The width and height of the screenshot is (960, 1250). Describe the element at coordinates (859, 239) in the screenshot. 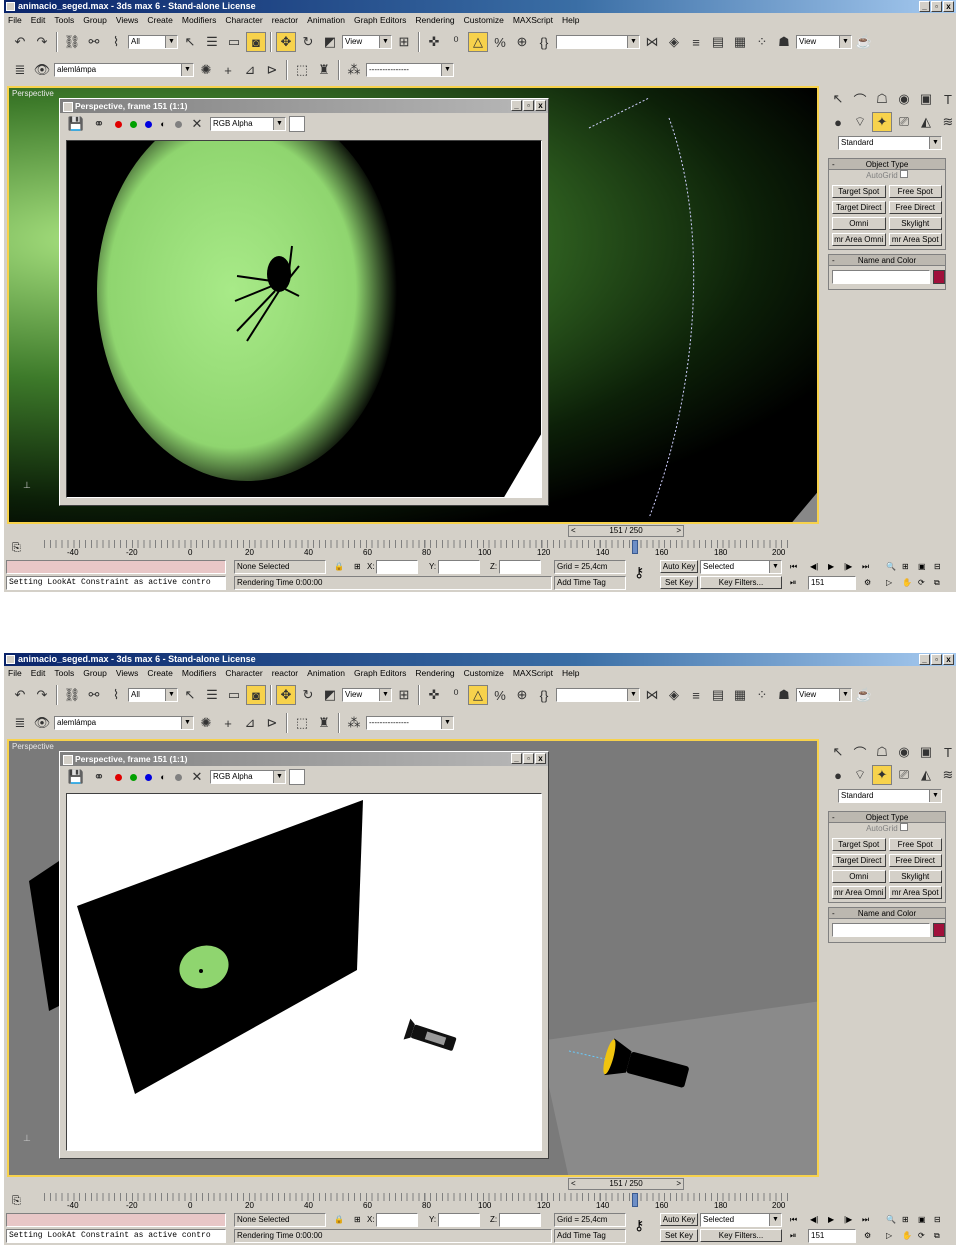

I see `mr-area-omni-button: mr Area Omni` at that location.